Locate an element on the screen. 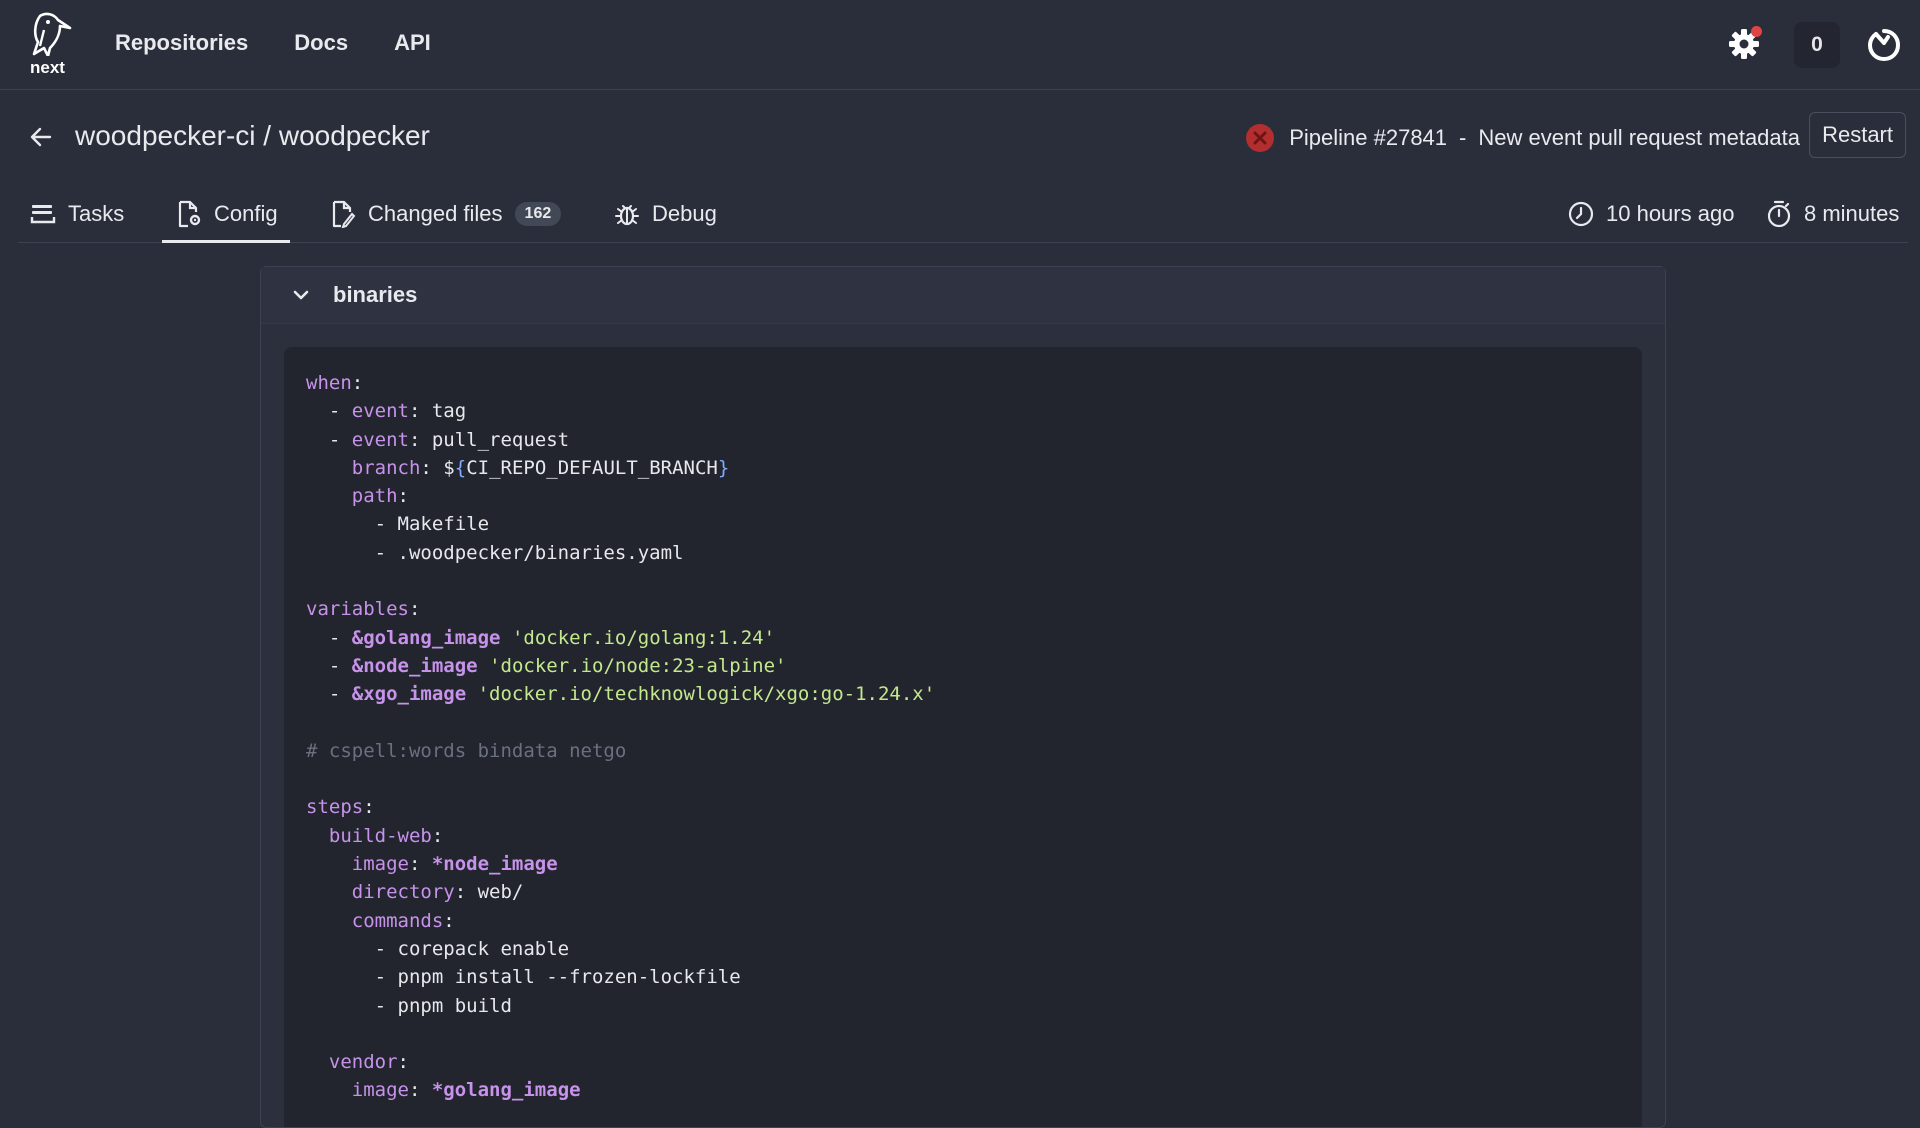 This screenshot has width=1920, height=1128. tab-changed-files-label: Changed files is located at coordinates (435, 213).